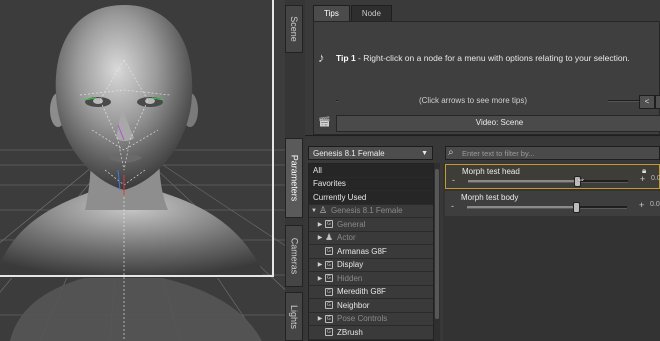  I want to click on tree-node: ▼ ♙ Genesis 8.1 Female, so click(371, 211).